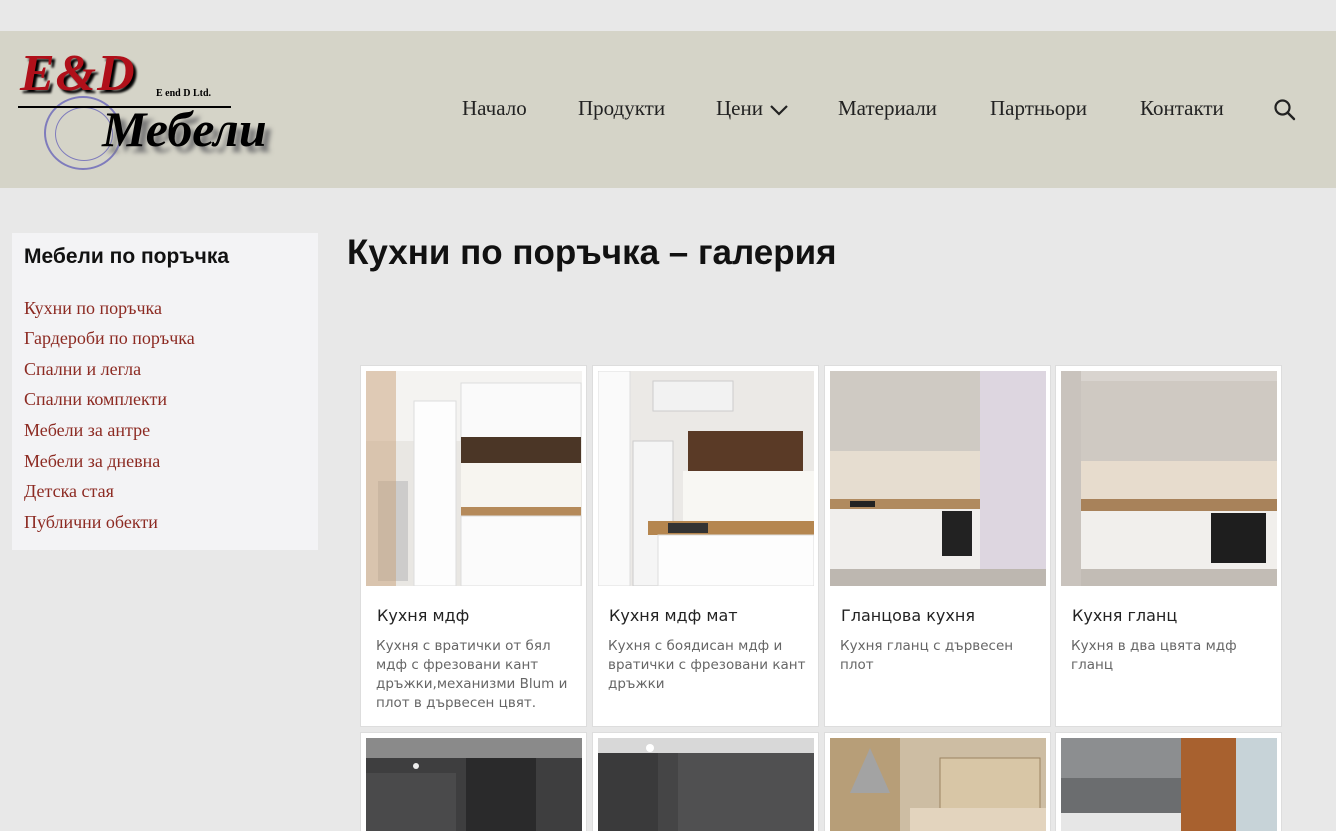 The width and height of the screenshot is (1336, 831). Describe the element at coordinates (1038, 108) in the screenshot. I see `nav-partners: Партньори` at that location.